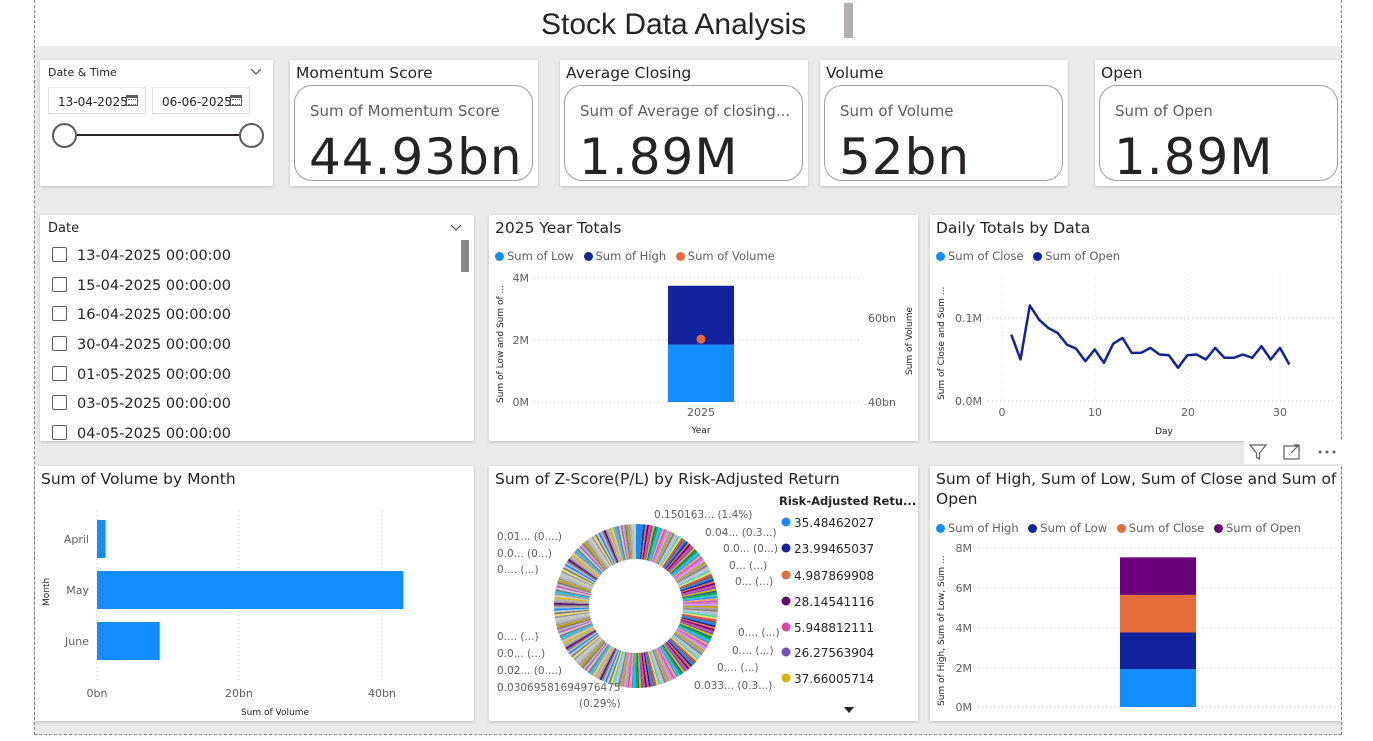 This screenshot has width=1373, height=741. What do you see at coordinates (683, 133) in the screenshot?
I see `kpi-box: Sum of Average of closing... 1.89M` at bounding box center [683, 133].